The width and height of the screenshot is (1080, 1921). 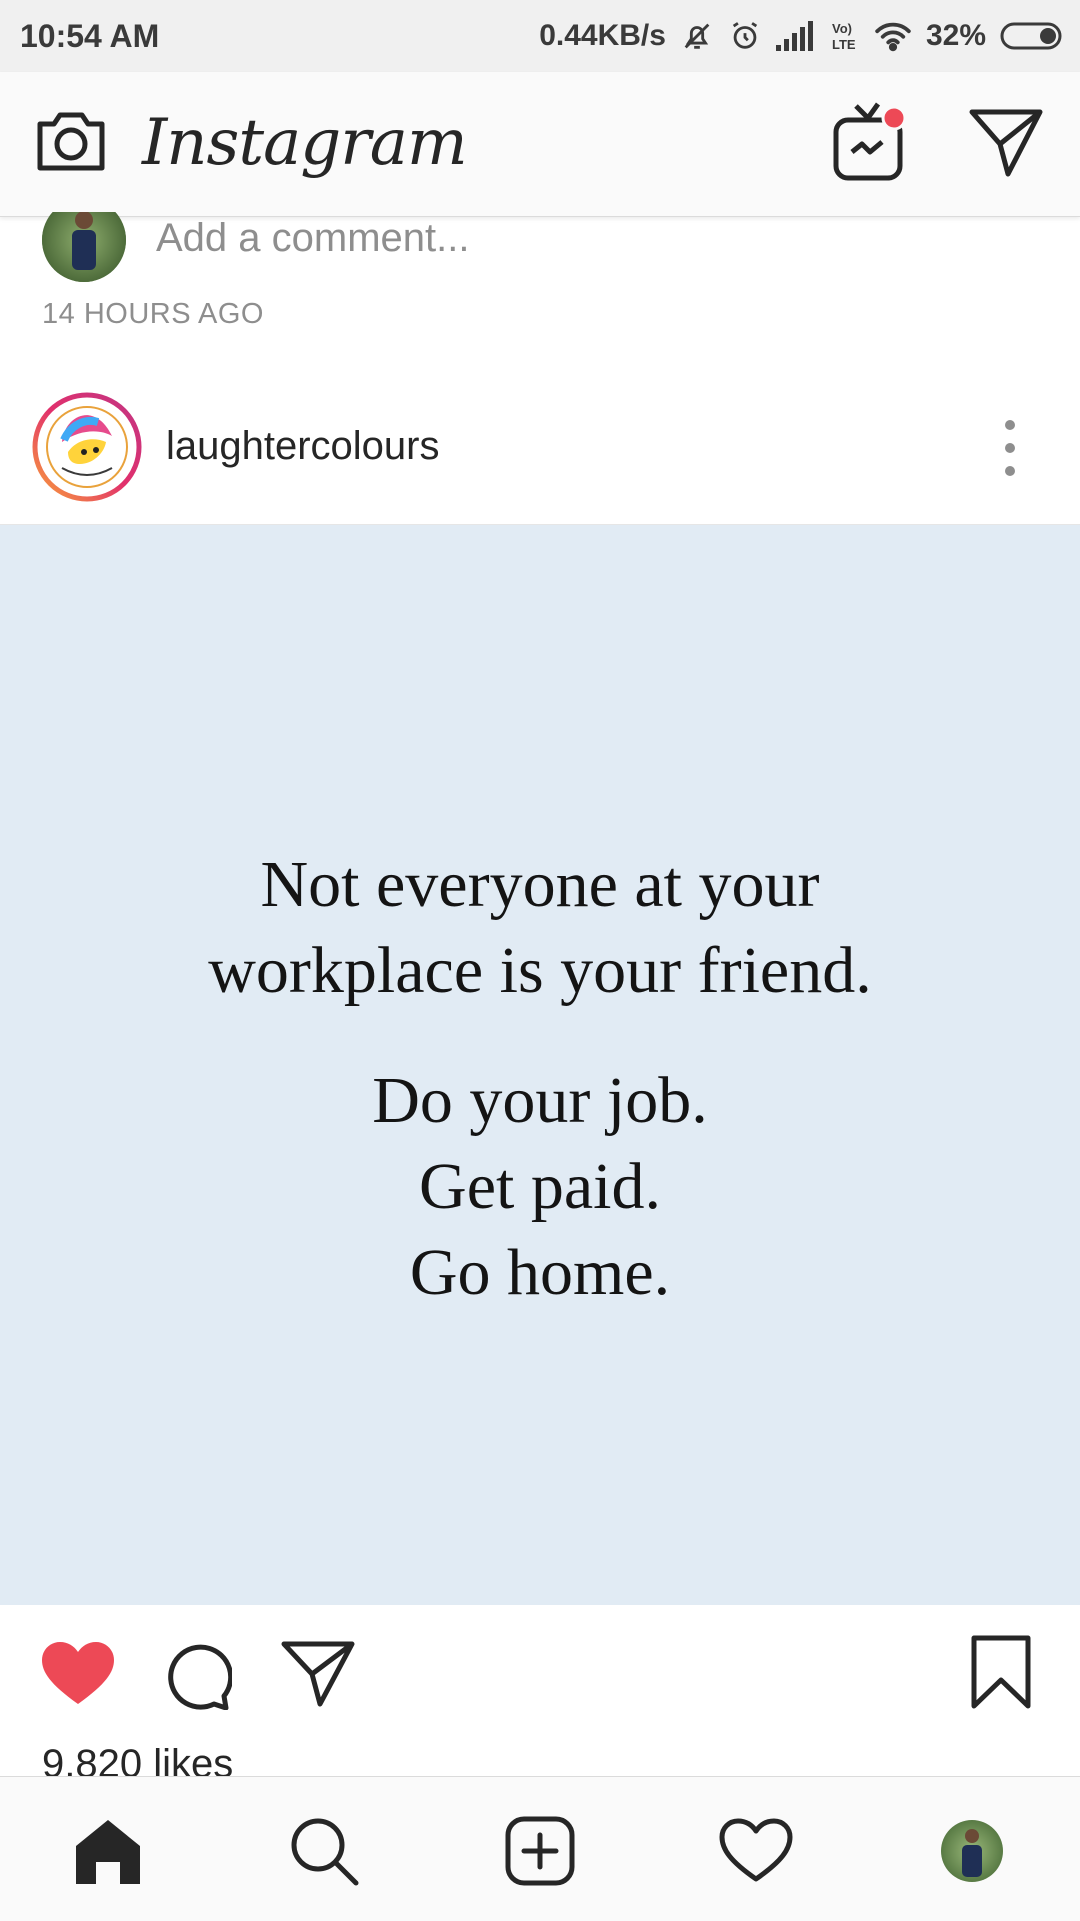 I want to click on quote-line: Do your job., so click(x=540, y=1100).